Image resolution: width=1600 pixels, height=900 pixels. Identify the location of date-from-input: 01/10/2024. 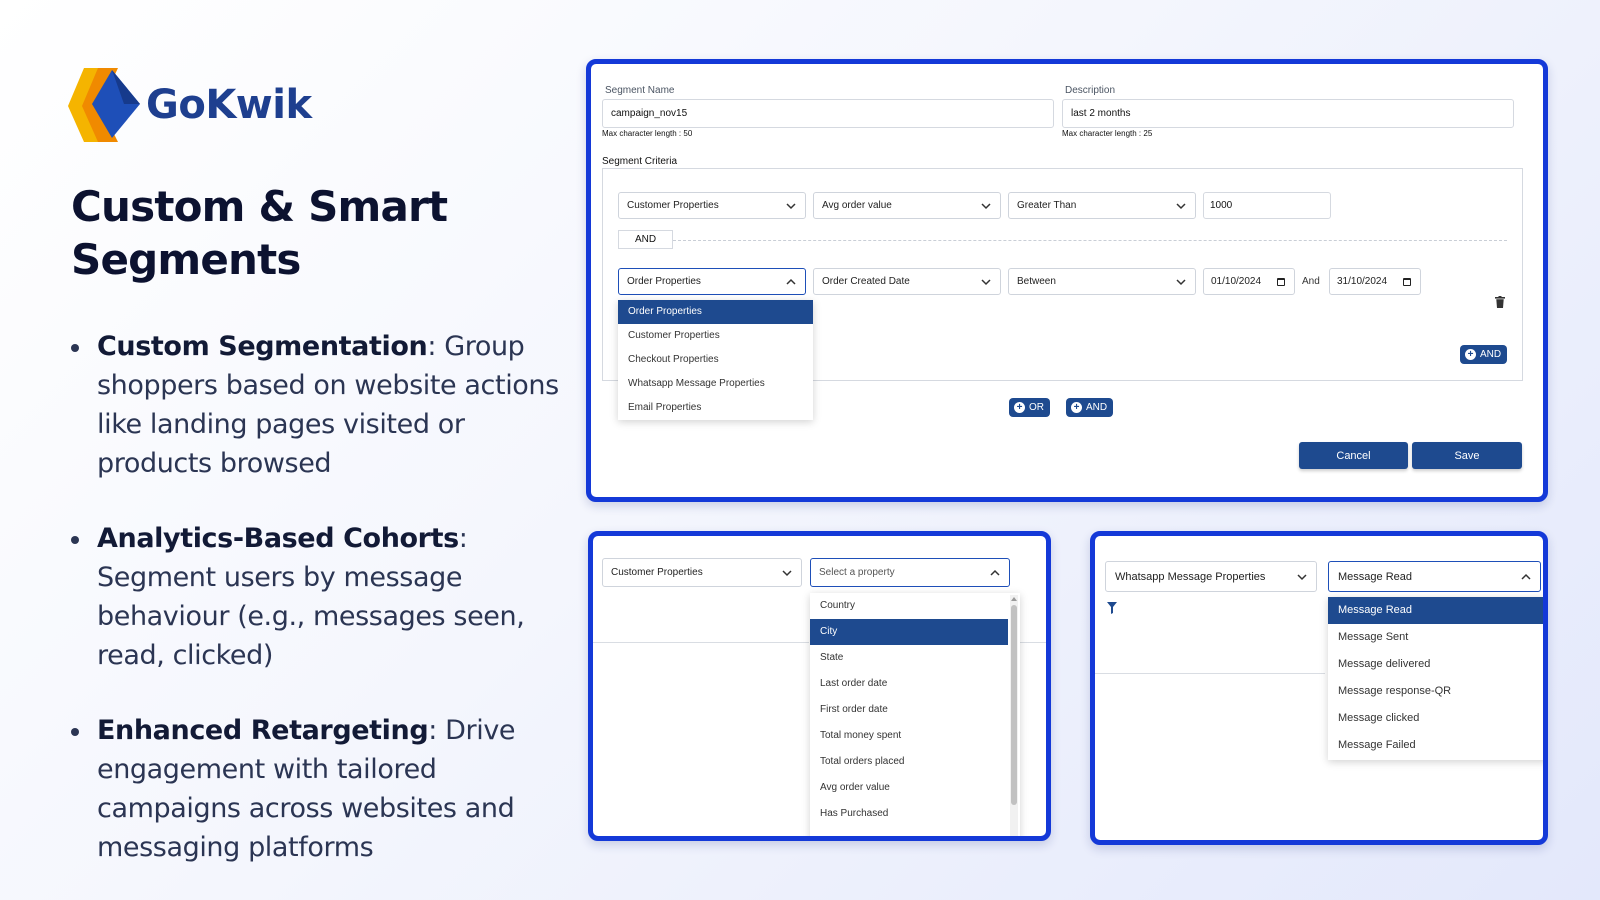
(1249, 281).